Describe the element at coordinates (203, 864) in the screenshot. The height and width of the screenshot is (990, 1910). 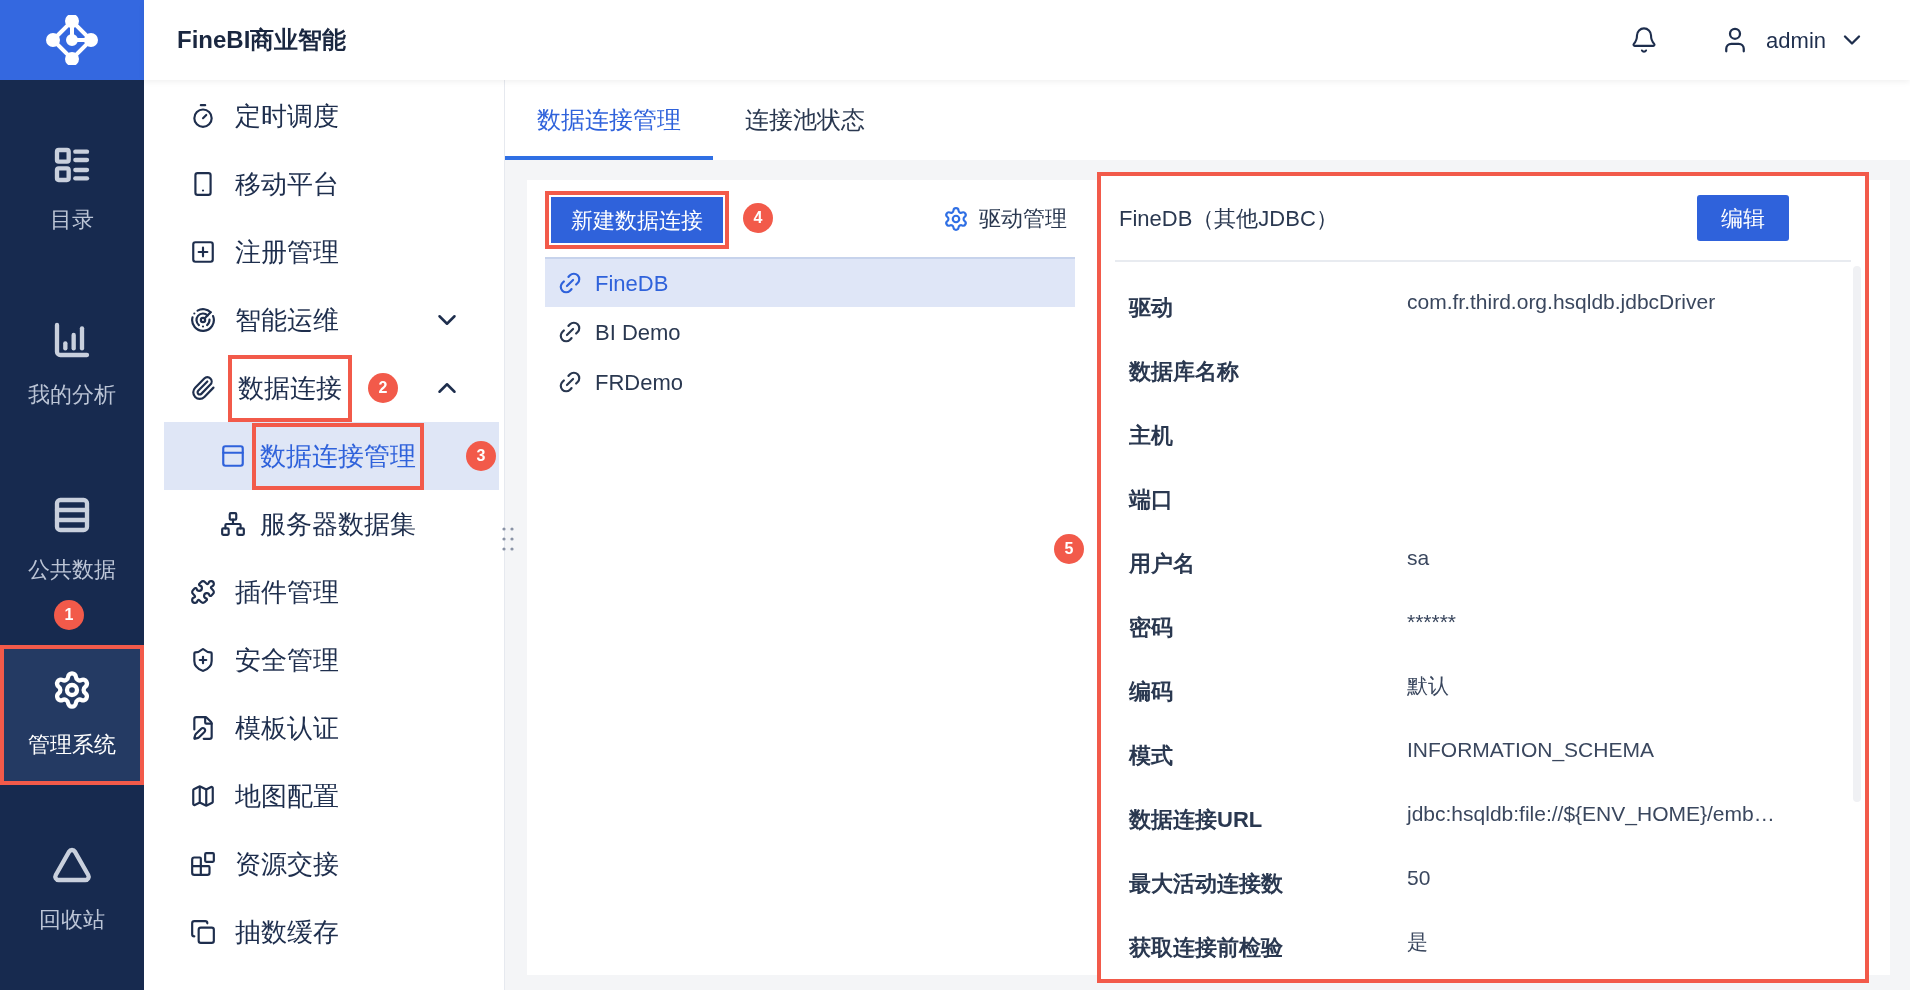
I see `blocks-icon` at that location.